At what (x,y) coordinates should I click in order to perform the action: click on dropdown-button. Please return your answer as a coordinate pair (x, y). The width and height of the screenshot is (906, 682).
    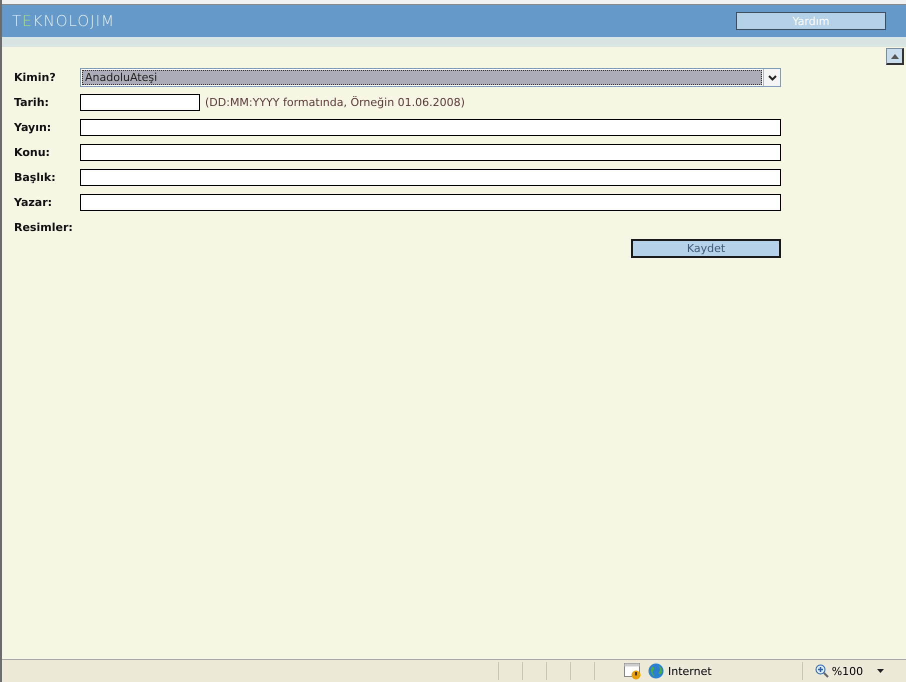
    Looking at the image, I should click on (771, 77).